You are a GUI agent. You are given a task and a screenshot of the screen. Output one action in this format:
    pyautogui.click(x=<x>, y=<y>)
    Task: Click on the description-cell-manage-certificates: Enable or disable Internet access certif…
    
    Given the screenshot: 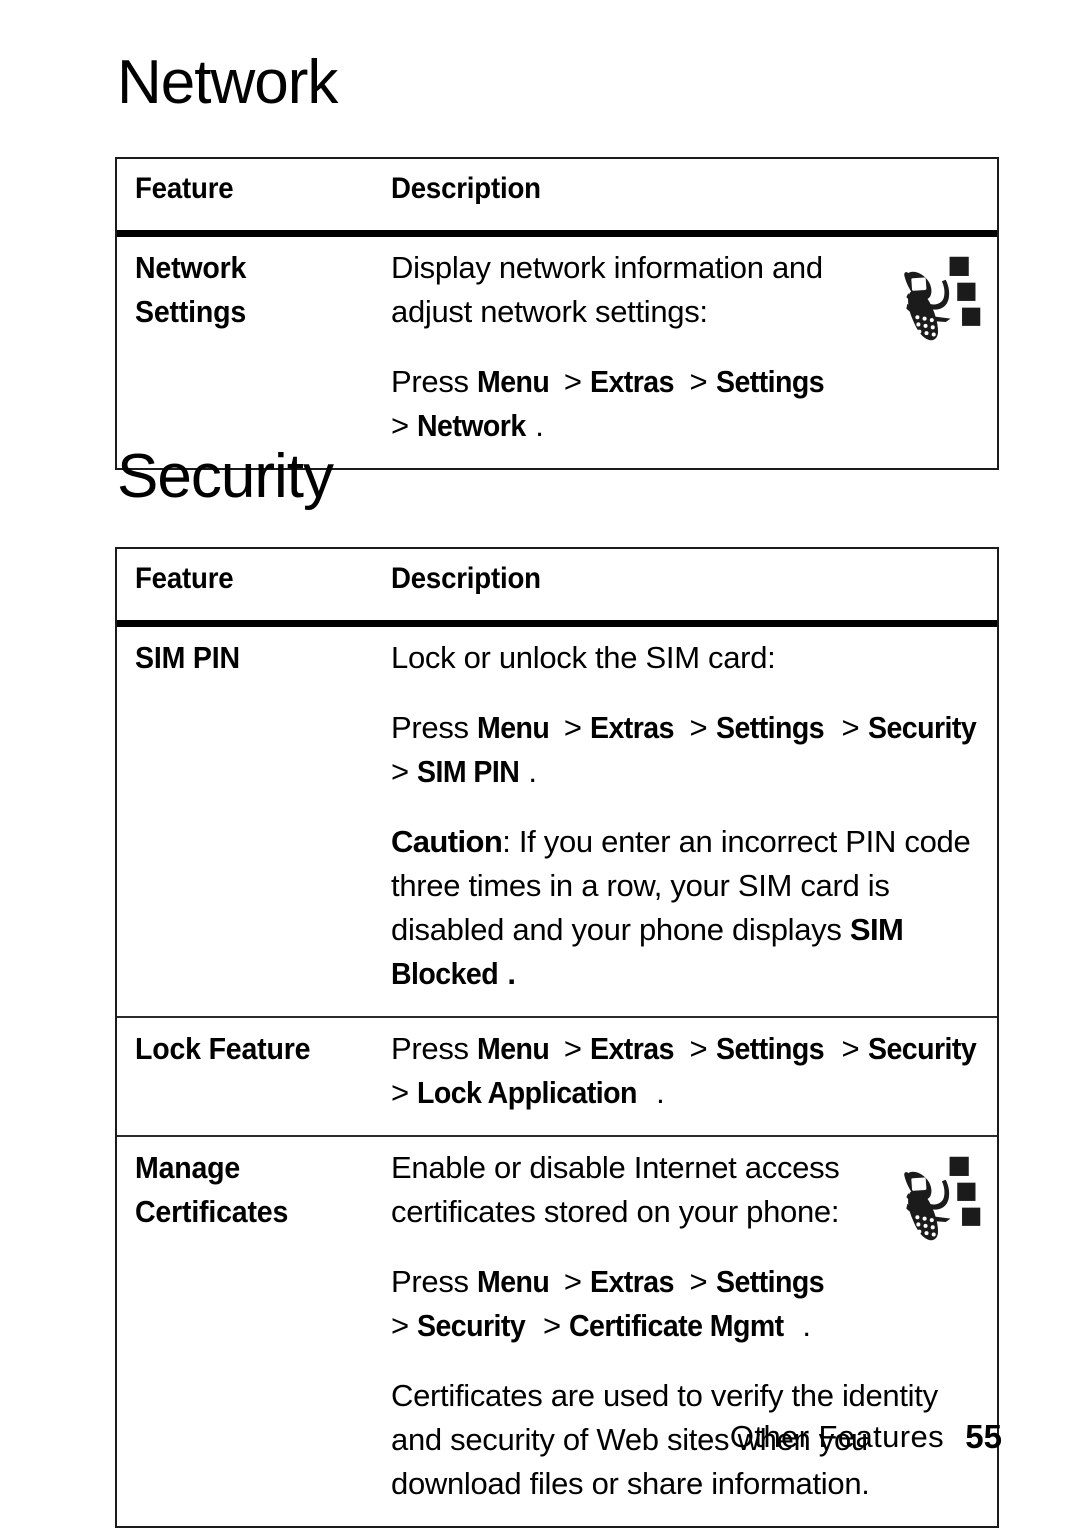 What is the action you would take?
    pyautogui.click(x=686, y=1331)
    